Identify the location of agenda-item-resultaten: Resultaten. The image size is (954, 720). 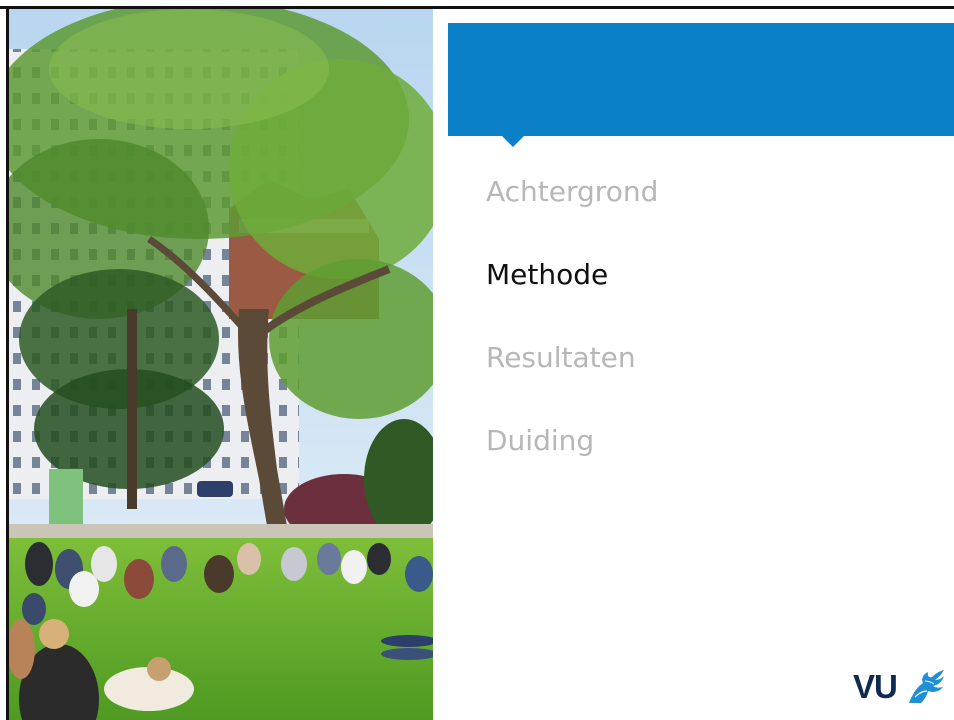
(561, 357).